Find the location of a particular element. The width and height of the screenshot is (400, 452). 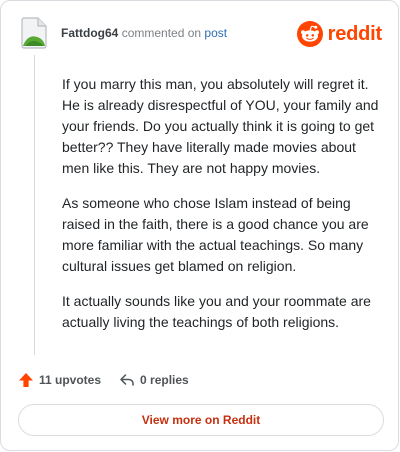

thread-line is located at coordinates (34, 205).